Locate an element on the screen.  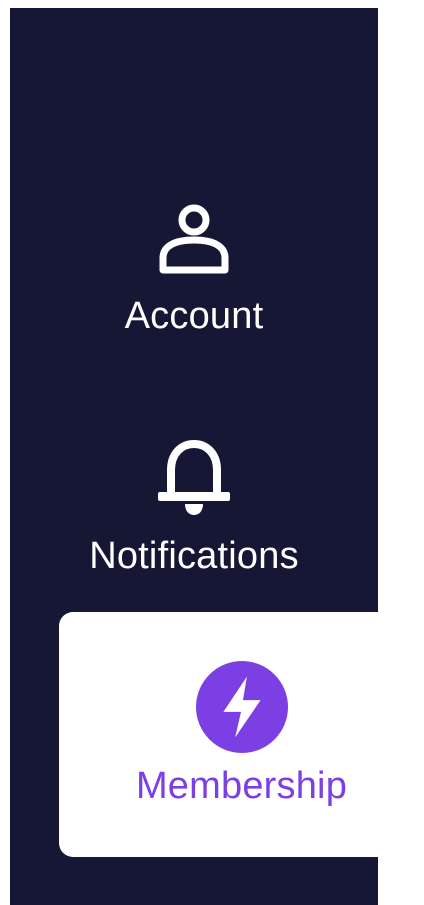
lightning-bolt-icon is located at coordinates (241, 707).